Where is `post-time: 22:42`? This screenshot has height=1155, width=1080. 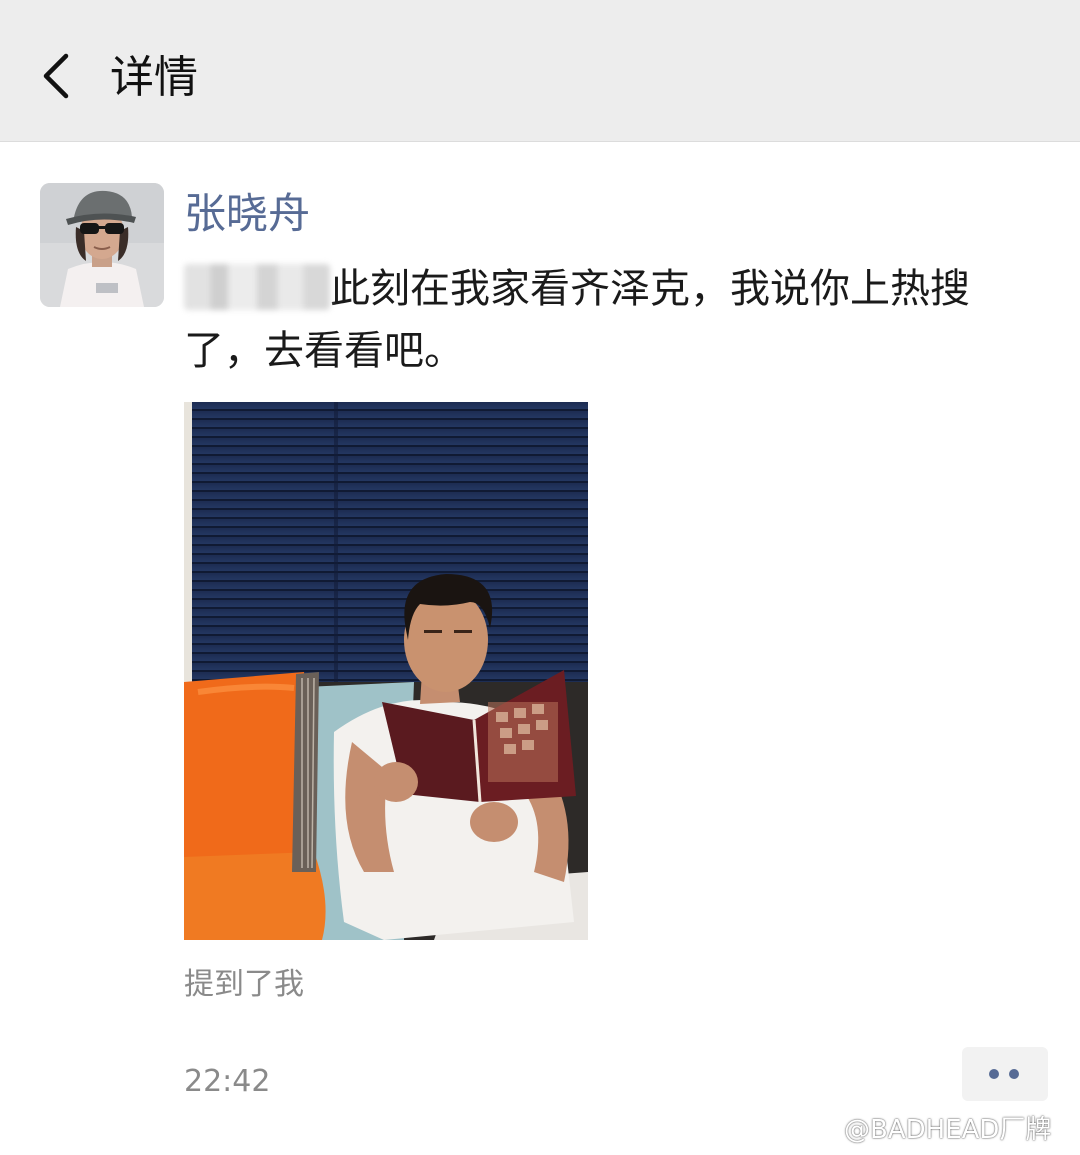 post-time: 22:42 is located at coordinates (227, 1081).